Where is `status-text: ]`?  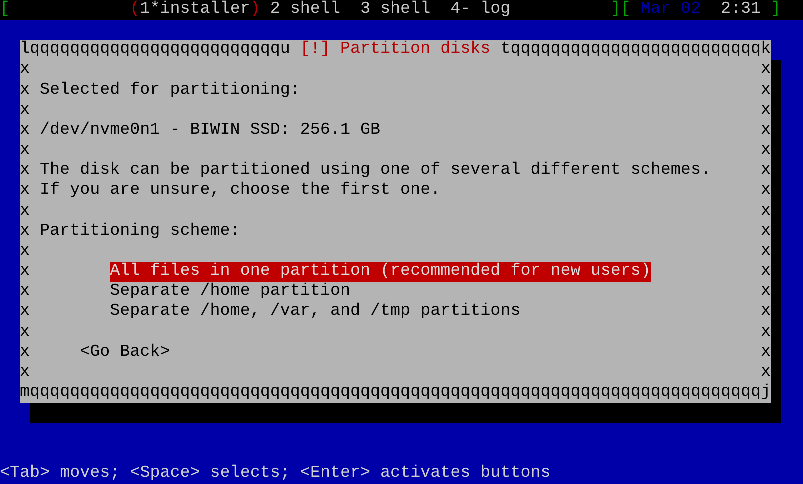
status-text: ] is located at coordinates (776, 10).